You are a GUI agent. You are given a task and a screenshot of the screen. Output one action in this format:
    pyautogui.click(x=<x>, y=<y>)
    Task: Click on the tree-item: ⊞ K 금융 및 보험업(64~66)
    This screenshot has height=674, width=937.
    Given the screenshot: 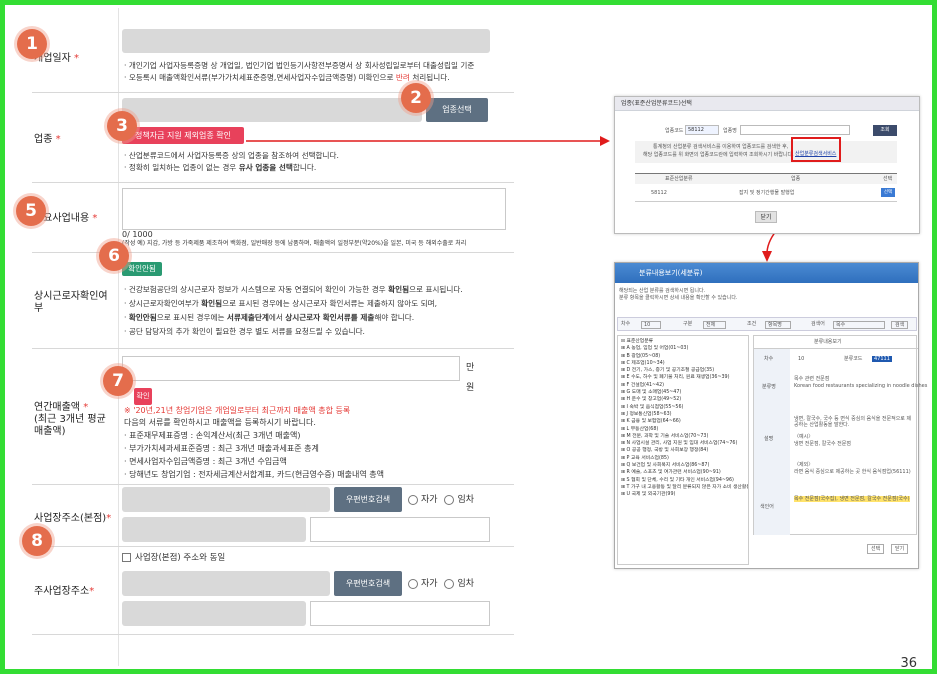 What is the action you would take?
    pyautogui.click(x=684, y=421)
    